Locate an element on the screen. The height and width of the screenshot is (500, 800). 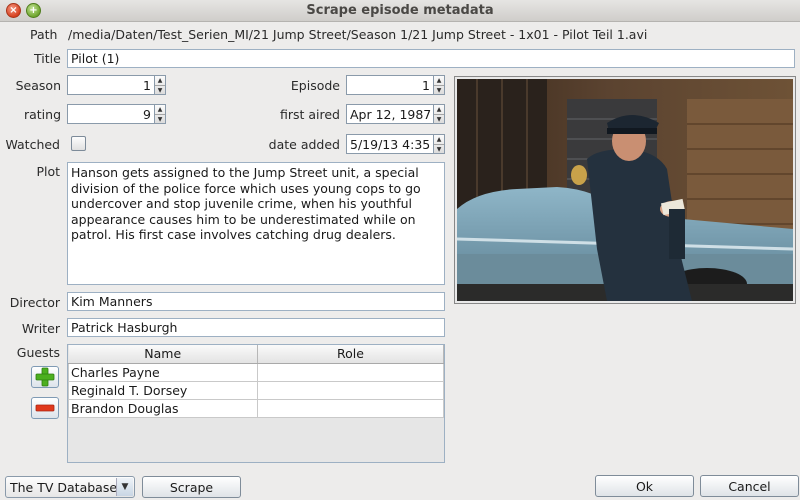
rating-label: rating is located at coordinates (42, 114).